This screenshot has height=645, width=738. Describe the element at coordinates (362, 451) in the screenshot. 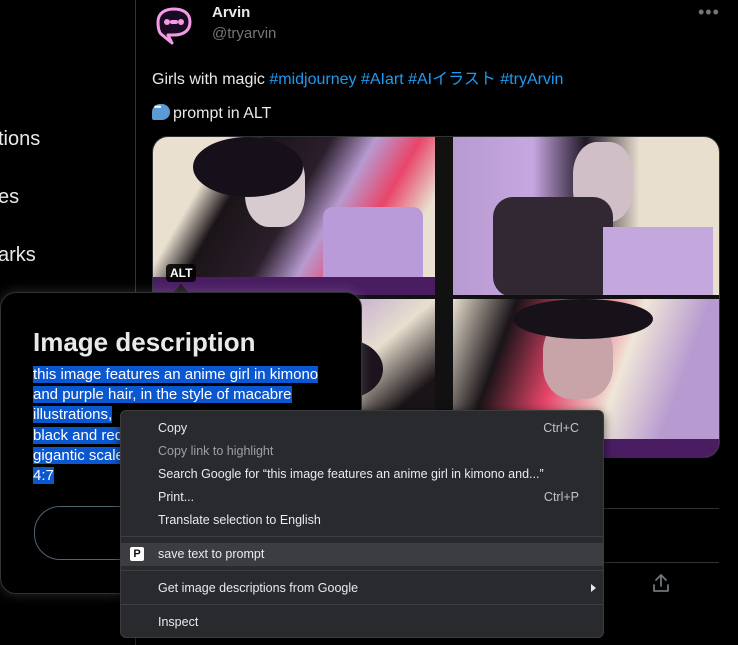

I see `menu-item-copy-link-to-highlight: Copy link to highlight` at that location.